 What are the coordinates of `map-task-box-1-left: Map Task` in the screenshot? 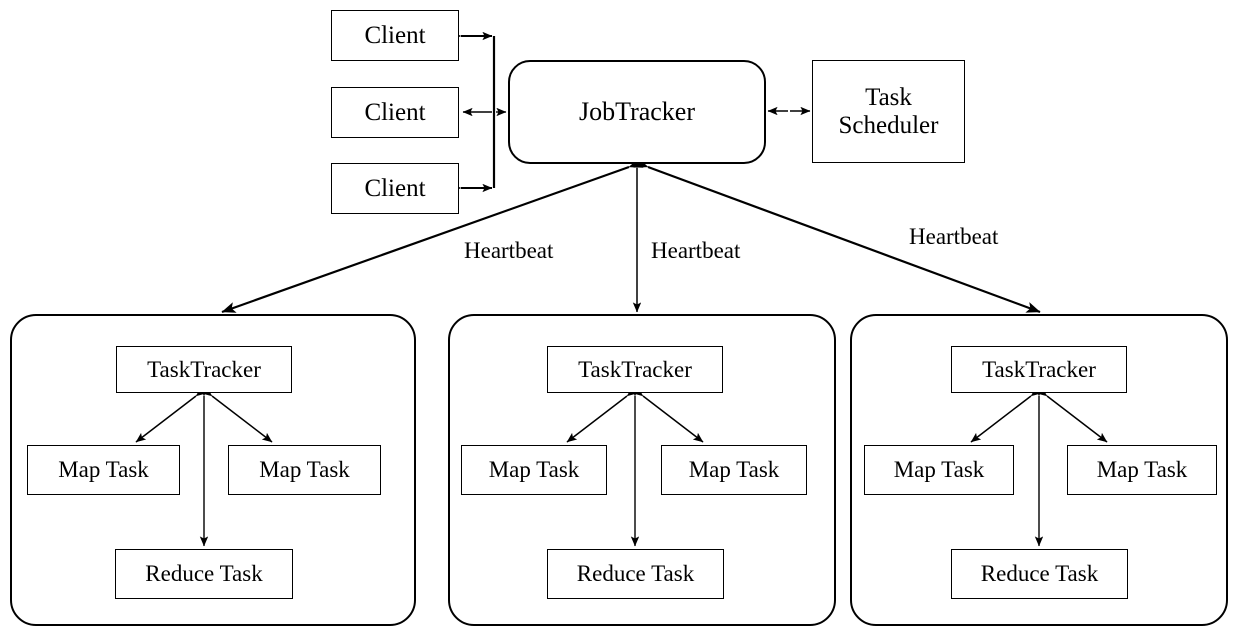 It's located at (103, 470).